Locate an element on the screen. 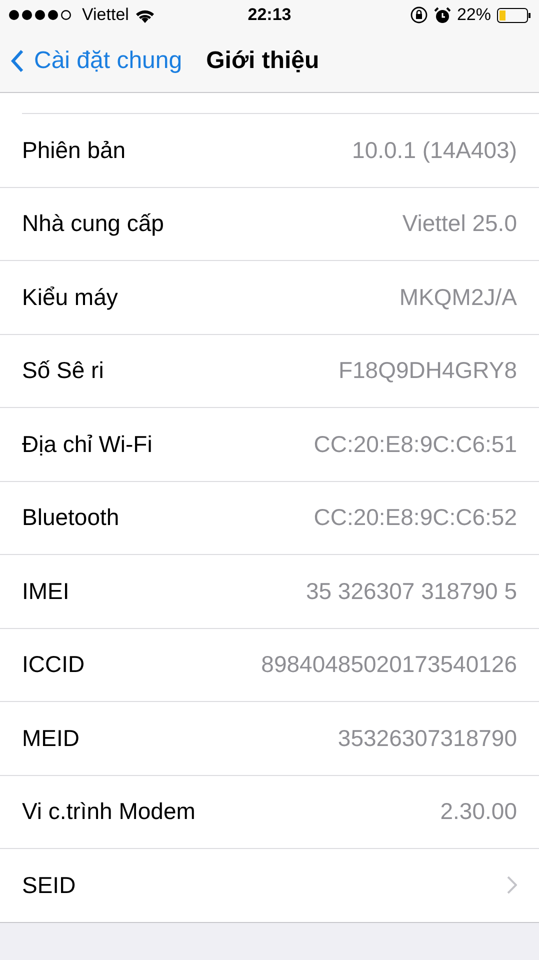 This screenshot has height=960, width=539. back-button: Cài đặt chung is located at coordinates (96, 61).